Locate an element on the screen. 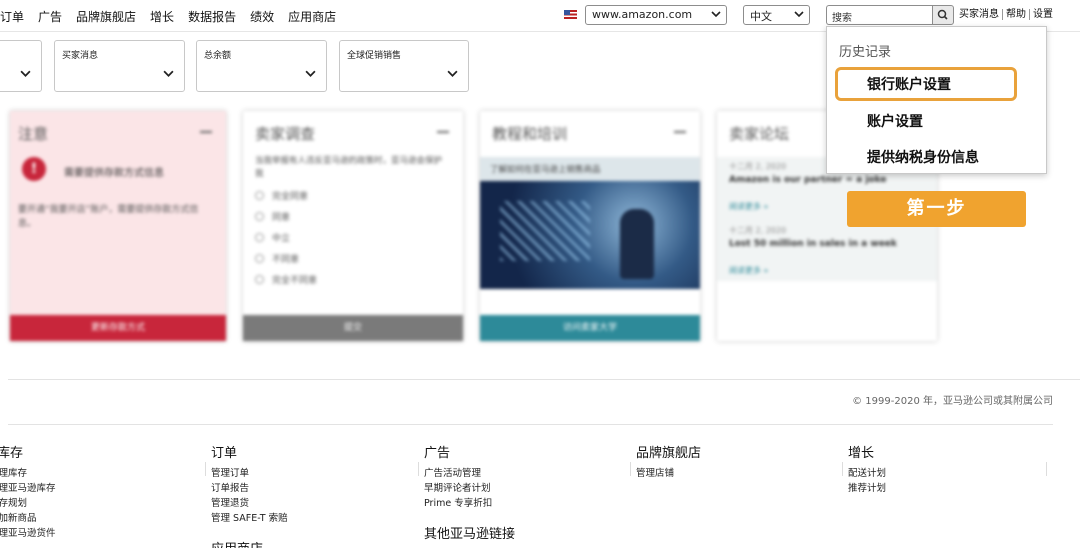 The width and height of the screenshot is (1080, 548). history-item-bank-account-settings: 银行账户设置 is located at coordinates (909, 84).